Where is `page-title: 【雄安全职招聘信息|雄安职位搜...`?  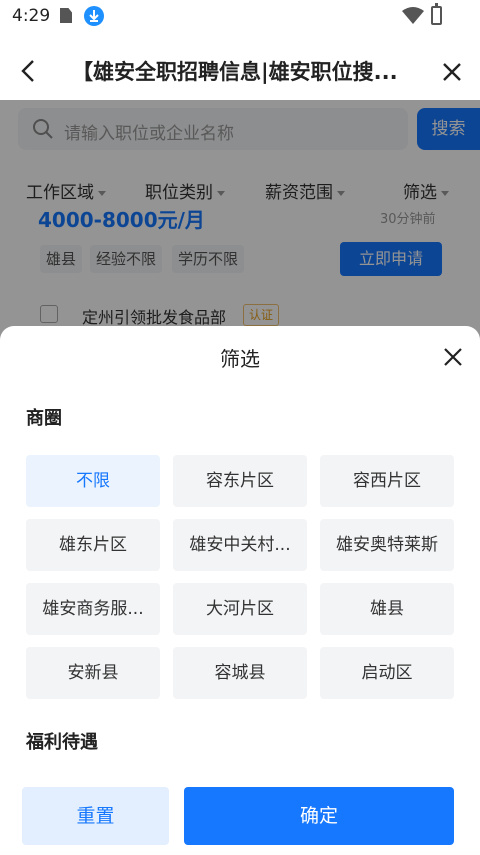 page-title: 【雄安全职招聘信息|雄安职位搜... is located at coordinates (235, 72).